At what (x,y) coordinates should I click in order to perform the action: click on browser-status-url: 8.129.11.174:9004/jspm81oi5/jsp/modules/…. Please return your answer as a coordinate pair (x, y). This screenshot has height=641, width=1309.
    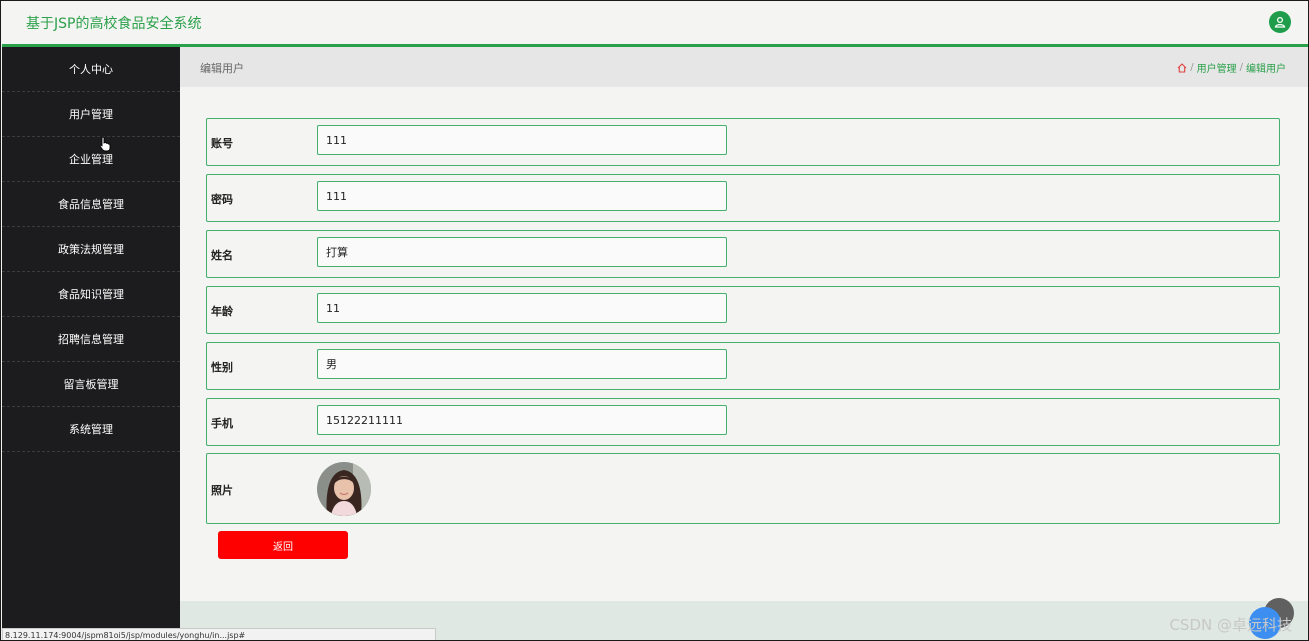
    Looking at the image, I should click on (219, 634).